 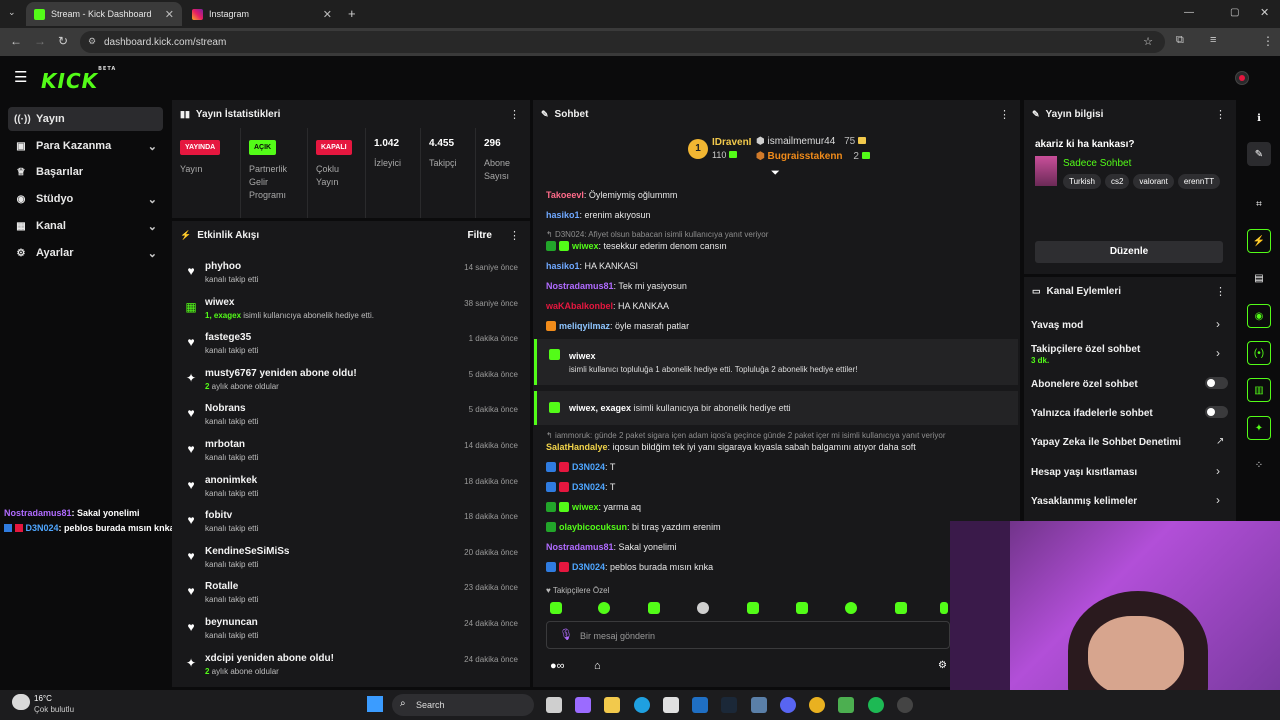 I want to click on chat-input: 🎙 Bir mesaj gönderin, so click(x=748, y=635).